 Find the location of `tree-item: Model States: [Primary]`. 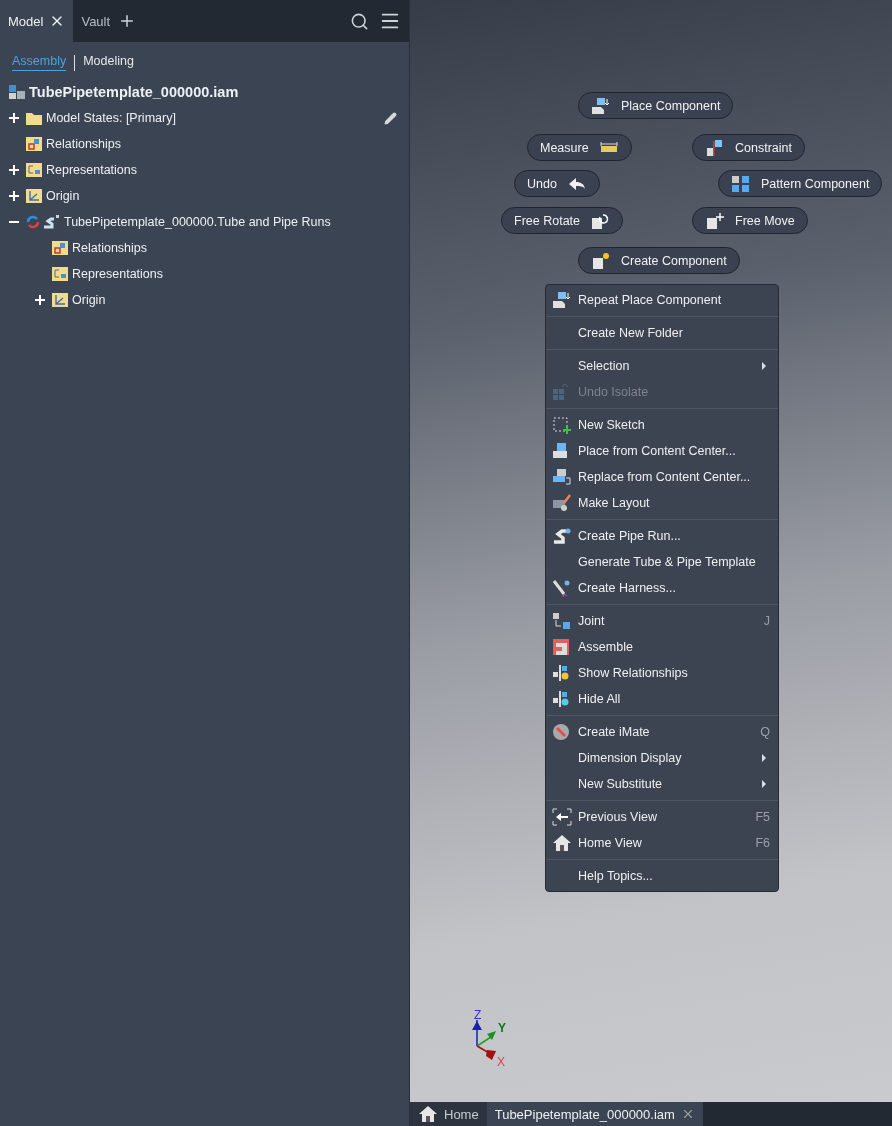

tree-item: Model States: [Primary] is located at coordinates (111, 118).